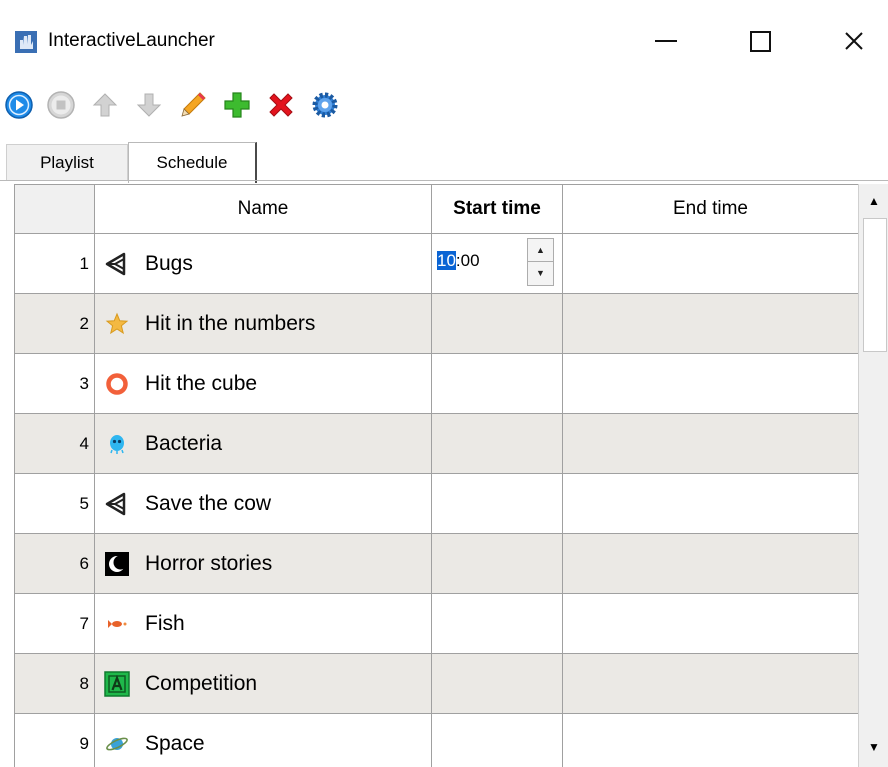 The image size is (888, 767). I want to click on toolbar, so click(444, 105).